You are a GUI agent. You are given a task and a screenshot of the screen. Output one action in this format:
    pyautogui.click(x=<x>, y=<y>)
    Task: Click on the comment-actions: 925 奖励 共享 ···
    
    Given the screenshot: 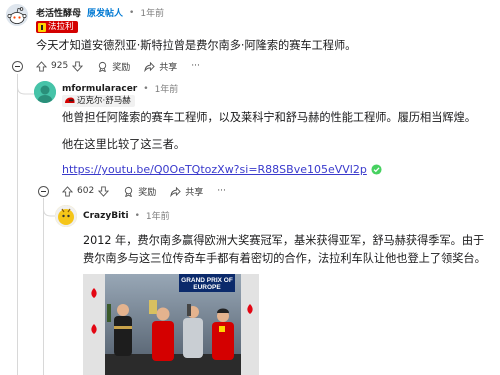 What is the action you would take?
    pyautogui.click(x=125, y=66)
    